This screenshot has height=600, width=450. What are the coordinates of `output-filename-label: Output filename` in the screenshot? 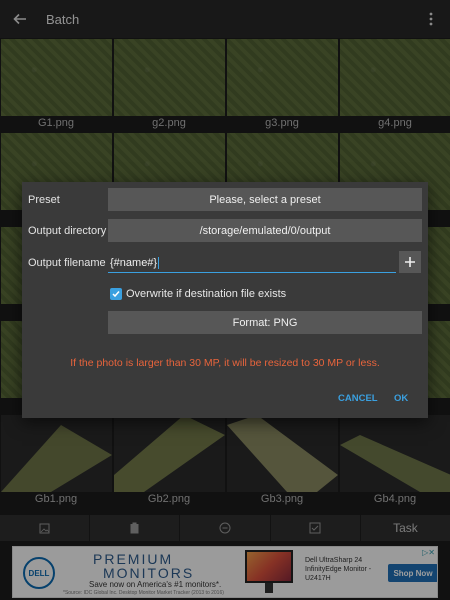 It's located at (67, 263).